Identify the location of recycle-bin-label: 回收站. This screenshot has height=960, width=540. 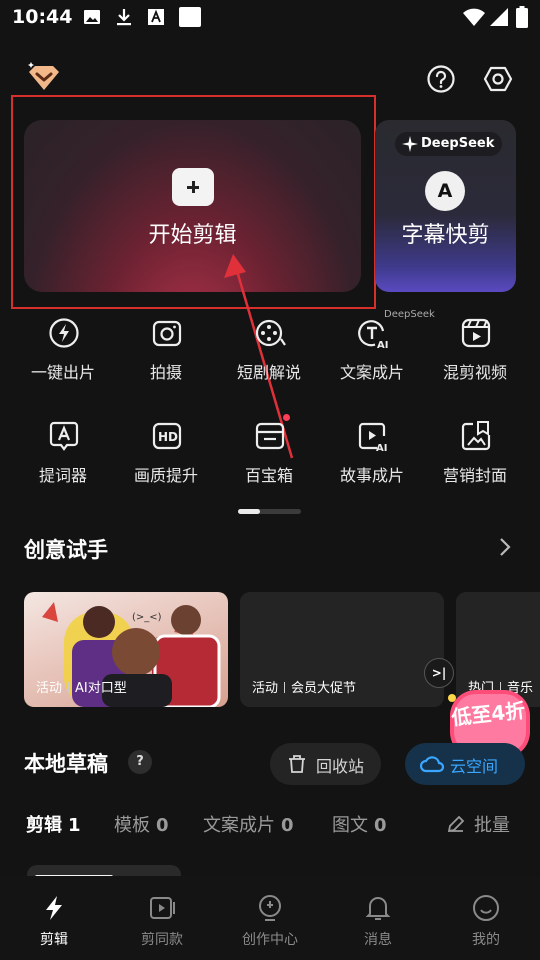
(340, 766).